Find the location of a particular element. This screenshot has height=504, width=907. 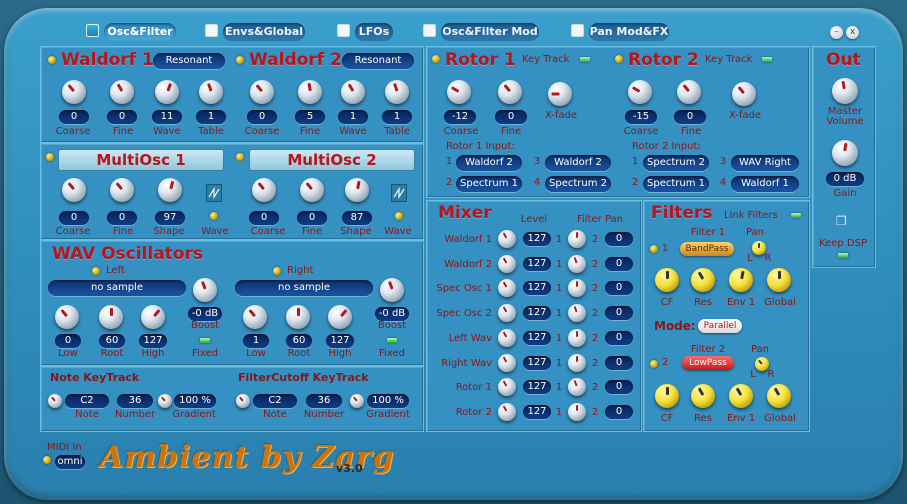

mixer-row-left-wav-filter-pan-knob is located at coordinates (577, 338).